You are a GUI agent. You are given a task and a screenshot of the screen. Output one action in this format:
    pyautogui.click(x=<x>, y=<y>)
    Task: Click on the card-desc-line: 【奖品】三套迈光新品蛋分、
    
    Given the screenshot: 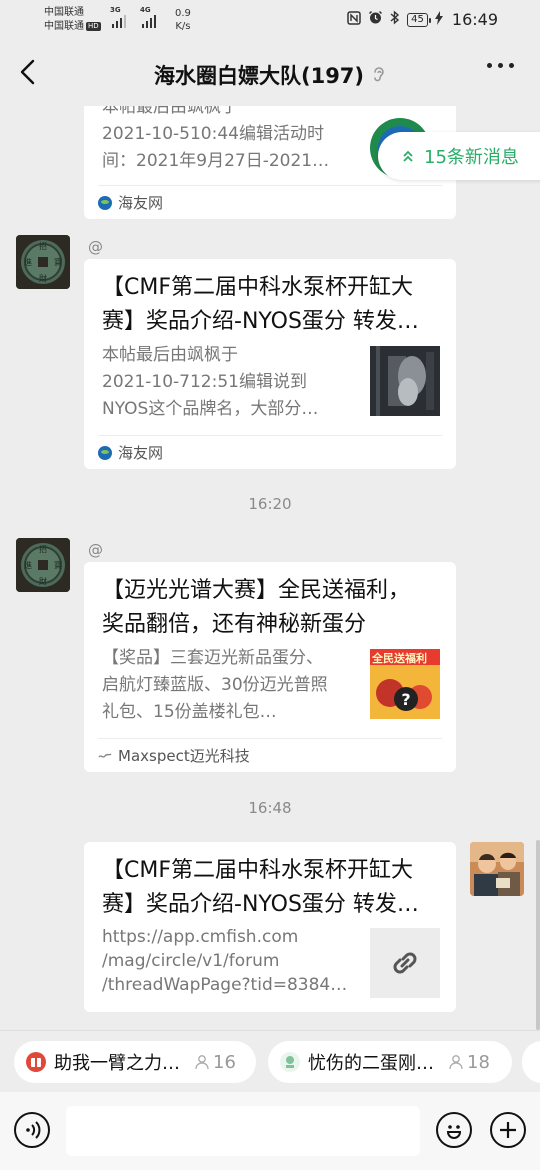 What is the action you would take?
    pyautogui.click(x=212, y=658)
    